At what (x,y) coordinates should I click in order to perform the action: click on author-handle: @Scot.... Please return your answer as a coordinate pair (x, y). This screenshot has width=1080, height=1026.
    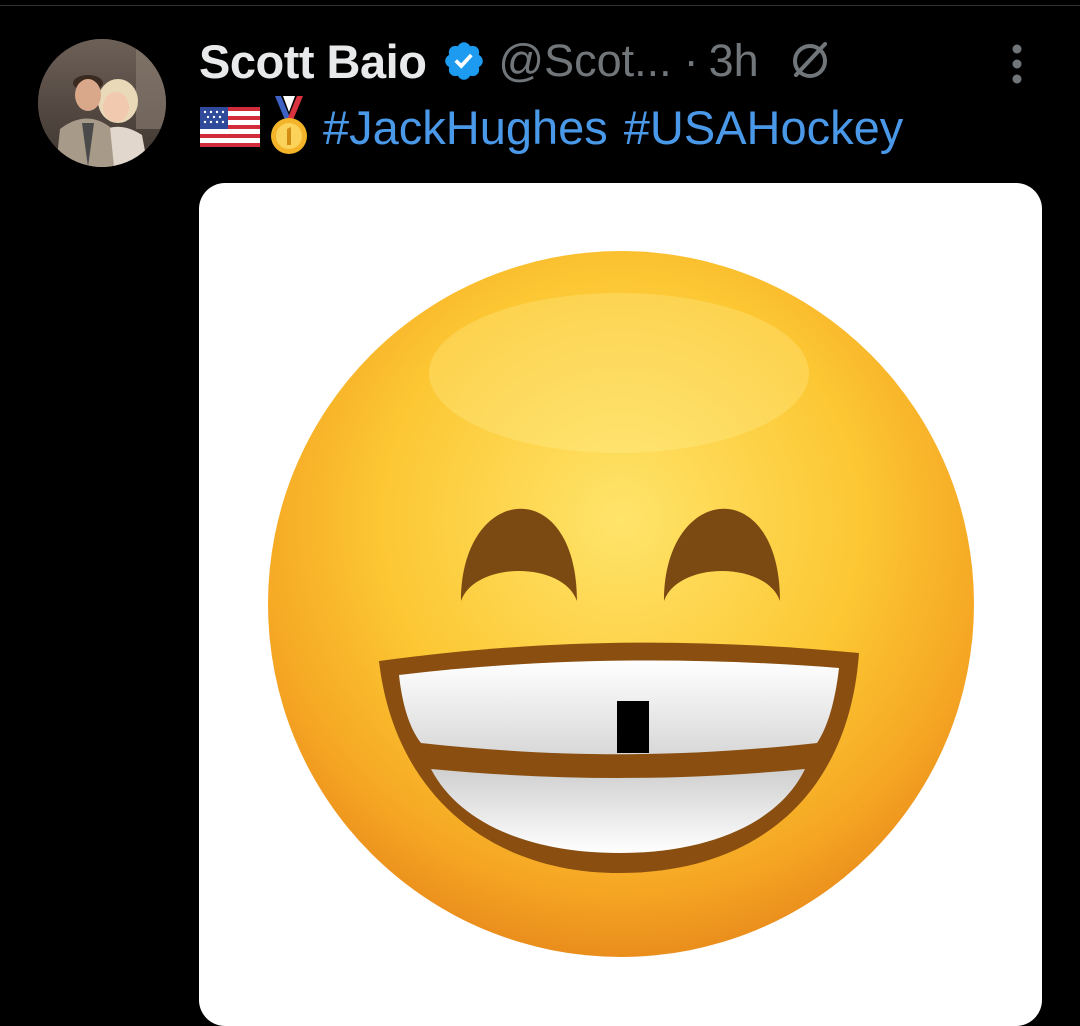
    Looking at the image, I should click on (584, 61).